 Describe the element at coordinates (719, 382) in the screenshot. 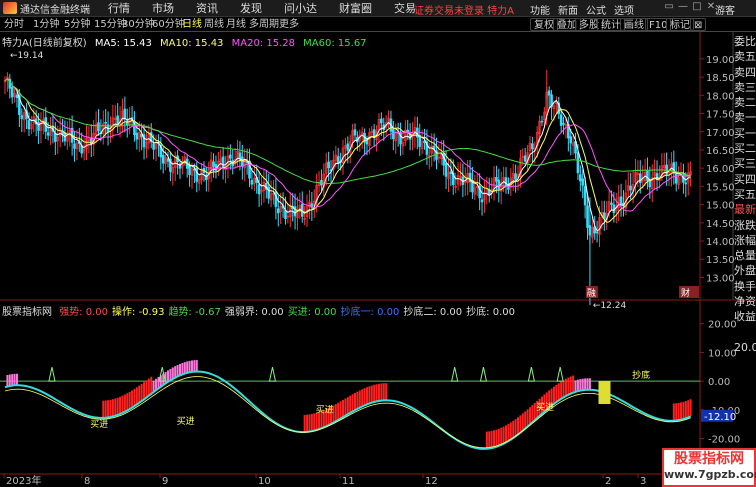

I see `indicator-tick-label: 0.00` at that location.